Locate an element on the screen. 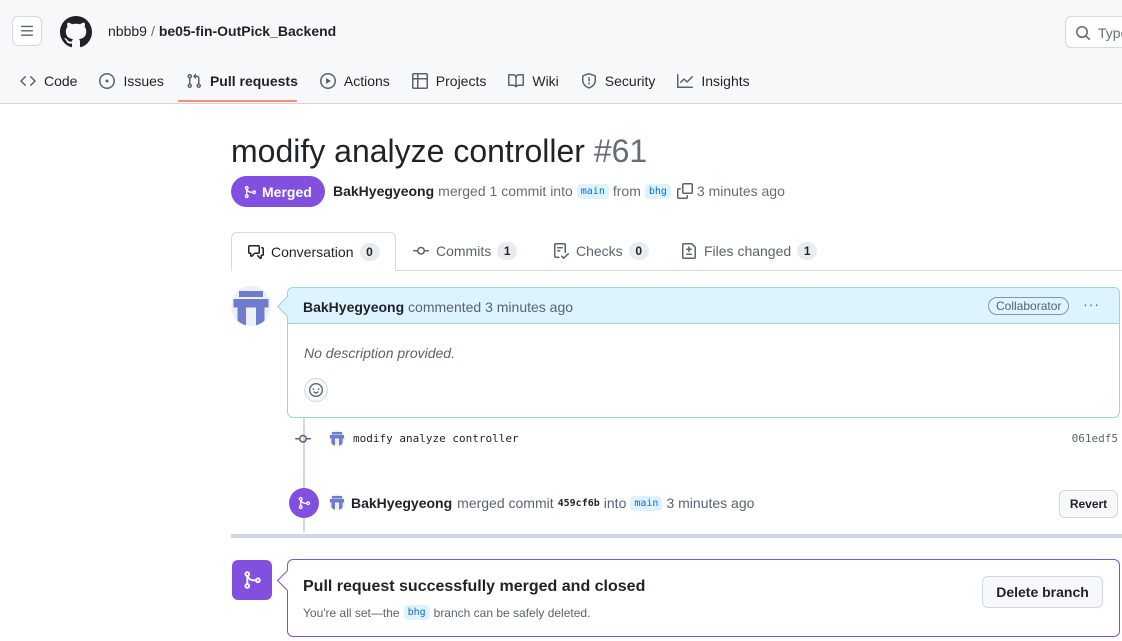 This screenshot has height=641, width=1122. merged-state-badge: Merged is located at coordinates (278, 191).